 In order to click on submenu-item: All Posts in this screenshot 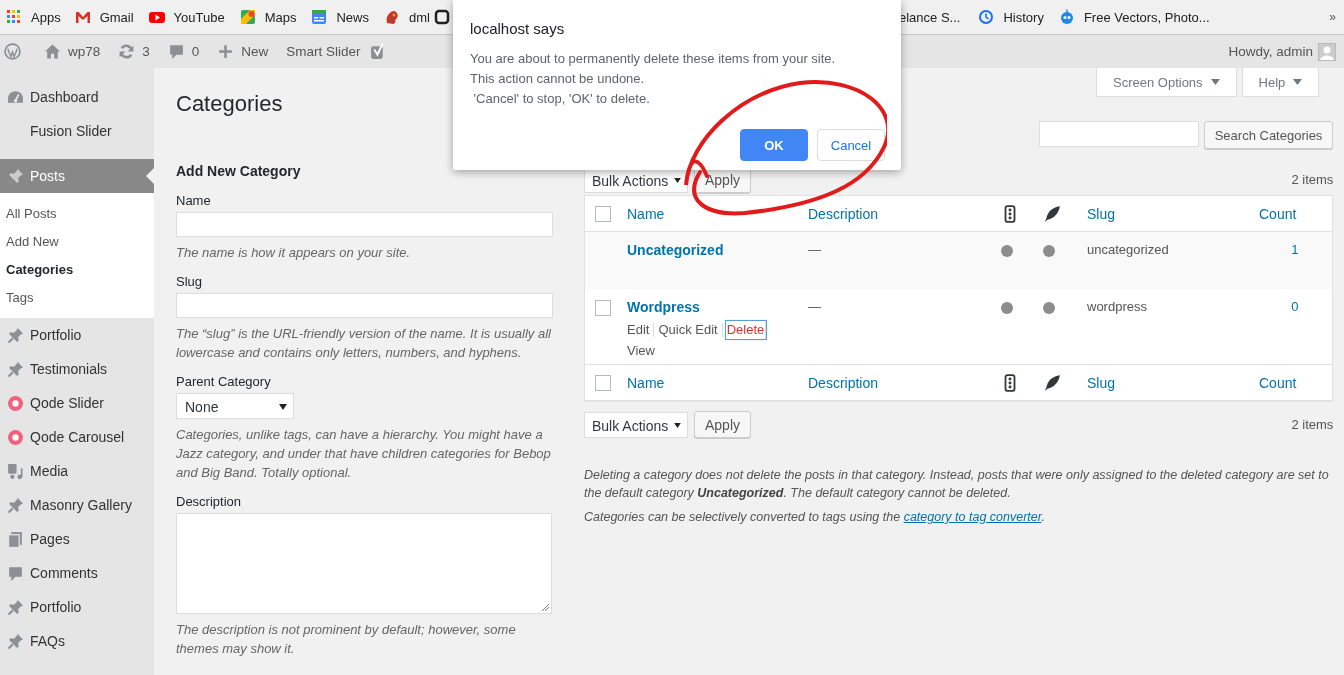, I will do `click(77, 214)`.